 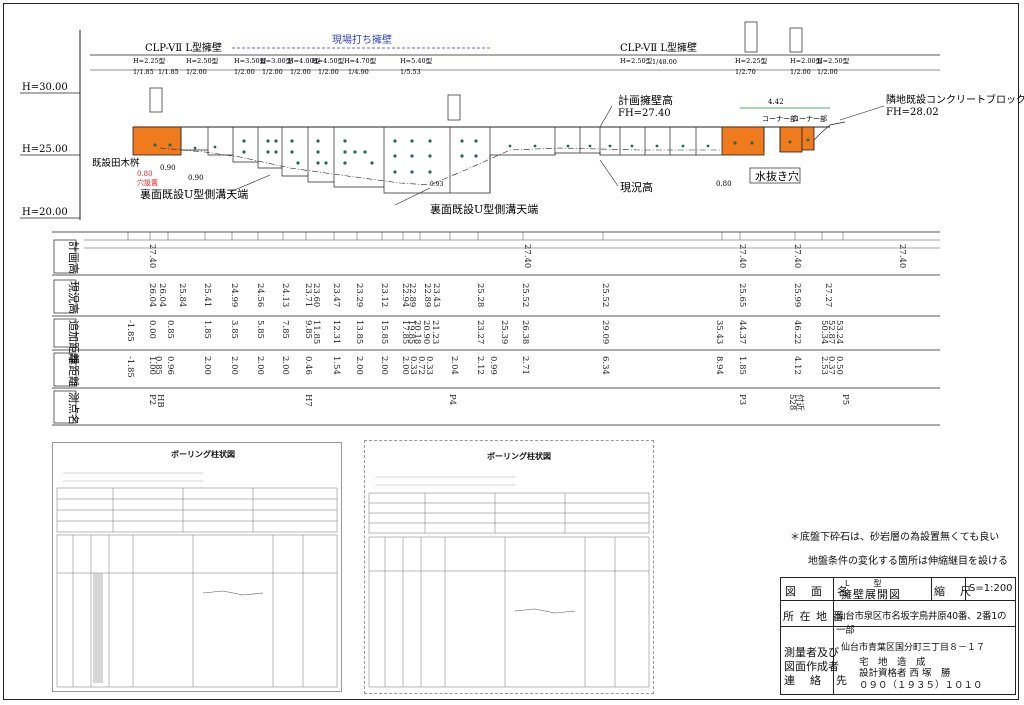 What do you see at coordinates (719, 332) in the screenshot?
I see `cum-distance-value: 35.43` at bounding box center [719, 332].